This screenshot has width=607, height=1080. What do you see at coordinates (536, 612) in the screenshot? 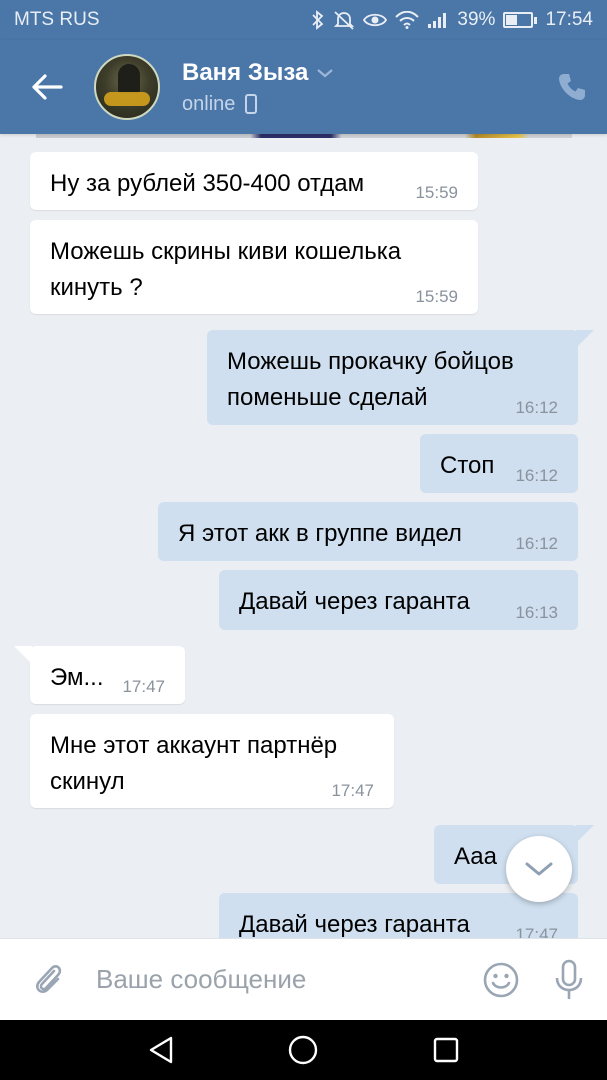
I see `message-time: 16:13` at bounding box center [536, 612].